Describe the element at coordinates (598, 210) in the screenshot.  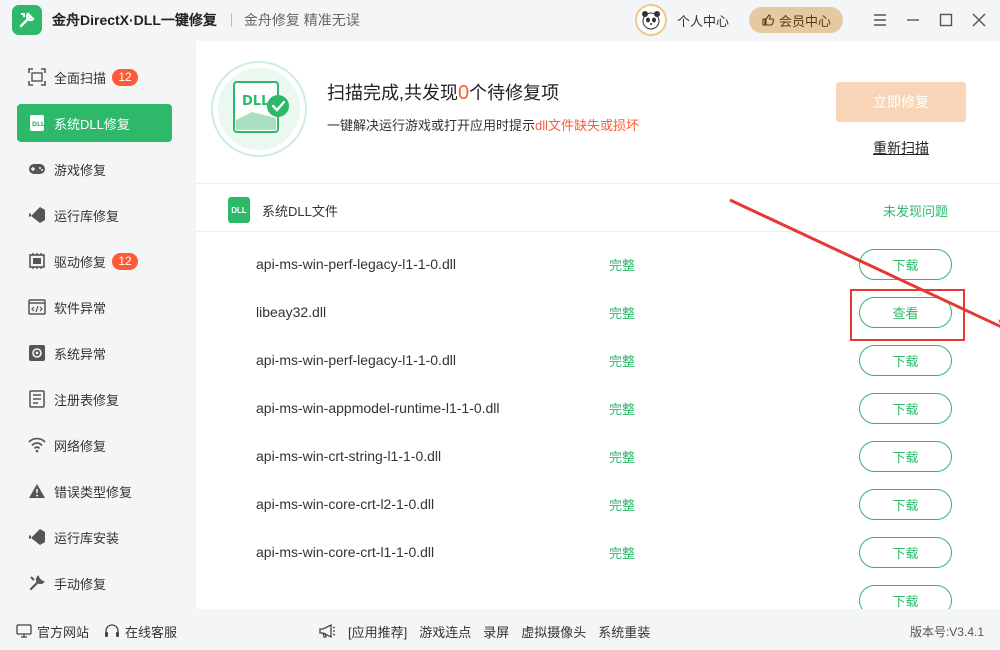
I see `section-header: DLL 系统DLL文件 未发现问题` at that location.